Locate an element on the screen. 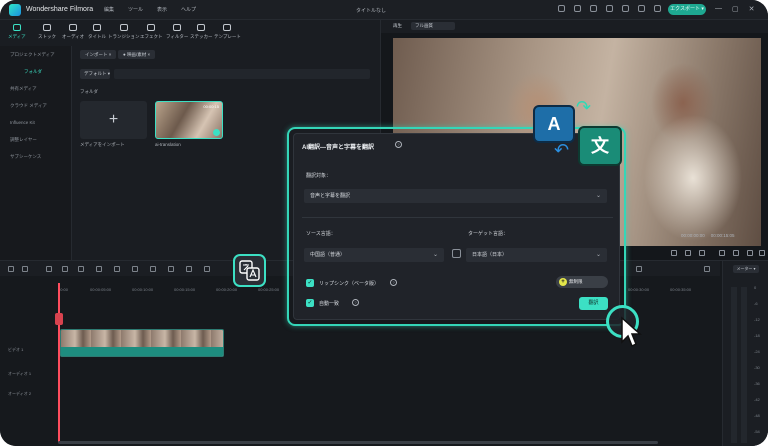  quota-label: 無制限 is located at coordinates (576, 281).